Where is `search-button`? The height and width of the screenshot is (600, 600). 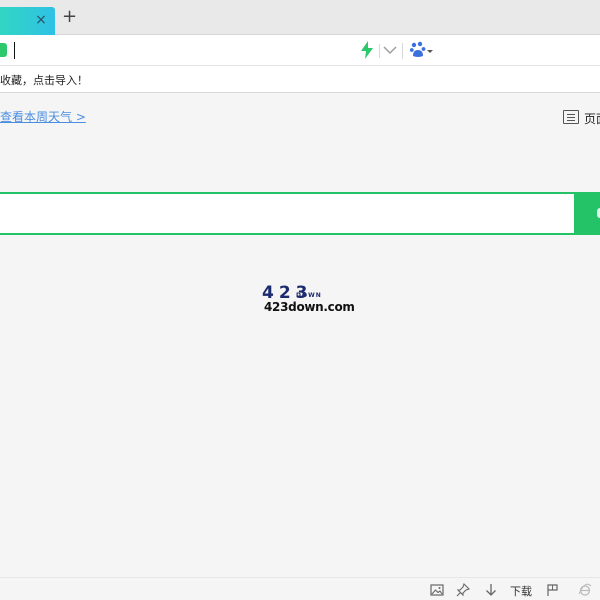
search-button is located at coordinates (587, 213).